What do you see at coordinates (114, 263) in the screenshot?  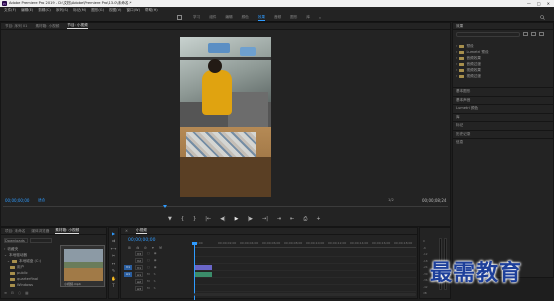 I see `slip-tool-icon: ↔` at bounding box center [114, 263].